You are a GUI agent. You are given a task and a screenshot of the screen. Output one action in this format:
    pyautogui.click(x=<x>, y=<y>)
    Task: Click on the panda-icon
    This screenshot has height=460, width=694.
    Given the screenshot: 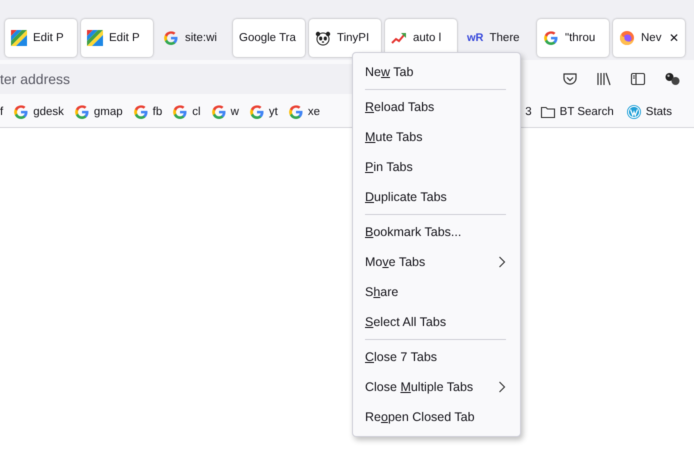 What is the action you would take?
    pyautogui.click(x=323, y=38)
    